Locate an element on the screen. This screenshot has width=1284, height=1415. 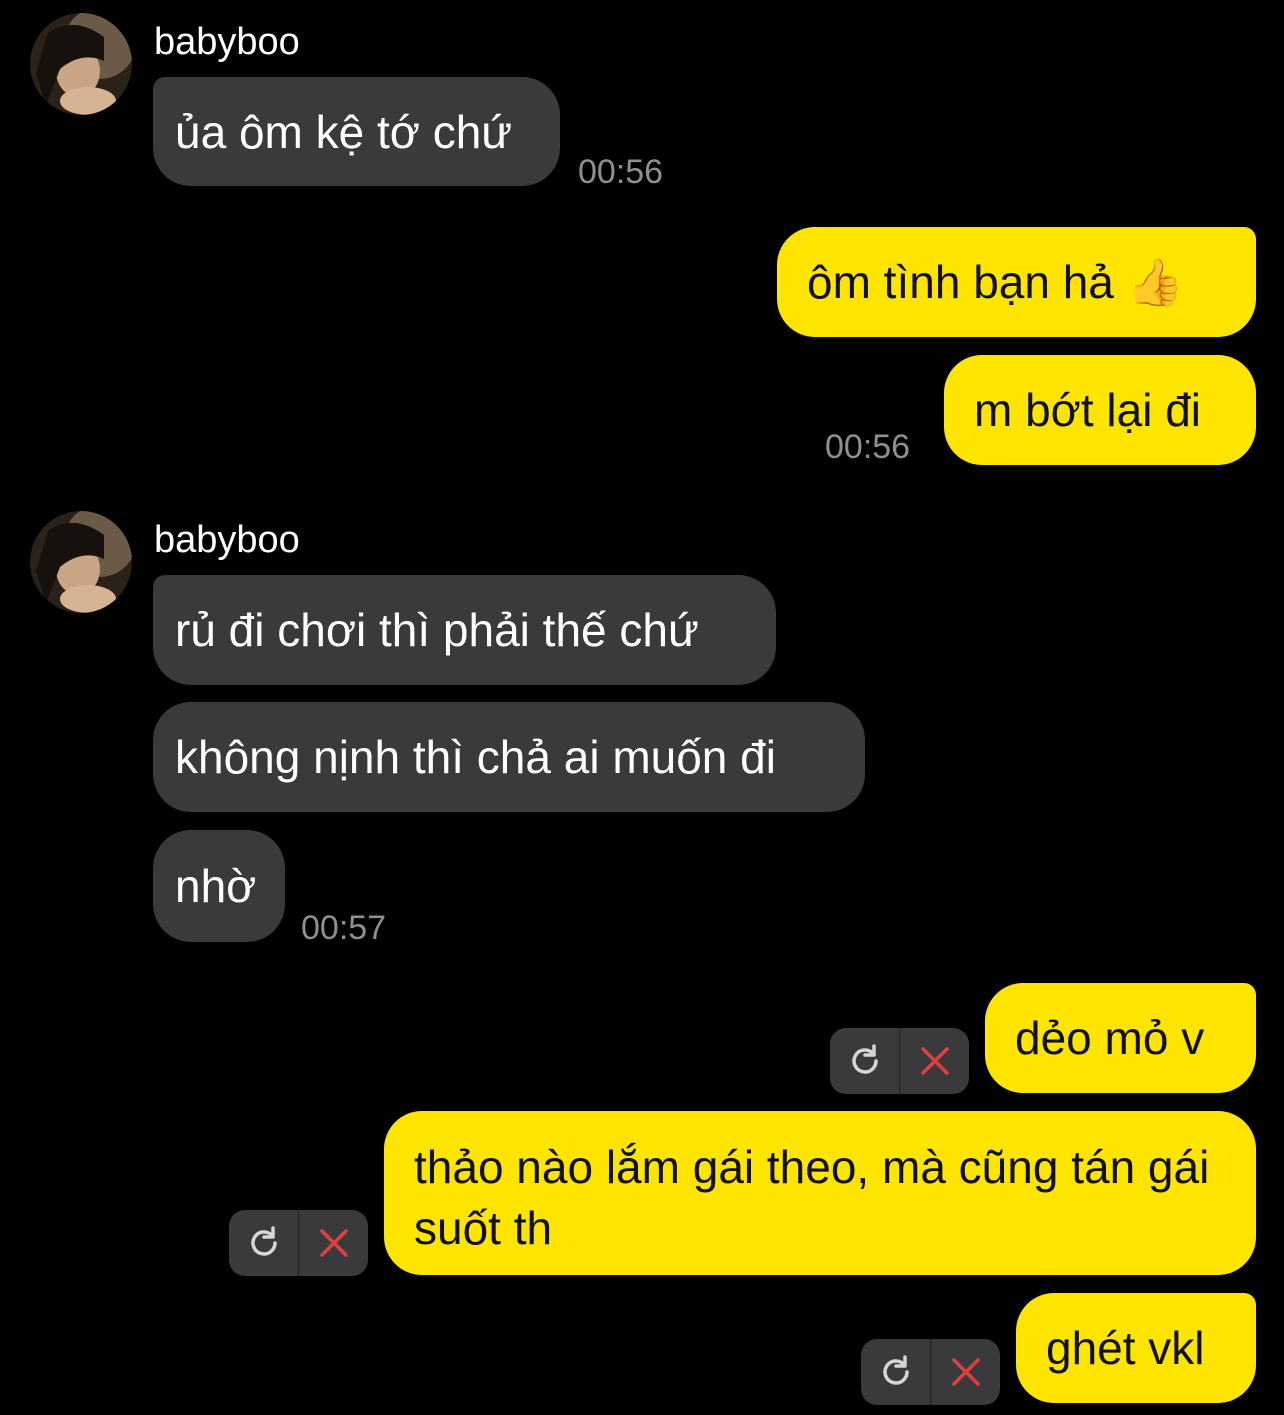
message-text: ôm tình bạn hả 👍 is located at coordinates (995, 282).